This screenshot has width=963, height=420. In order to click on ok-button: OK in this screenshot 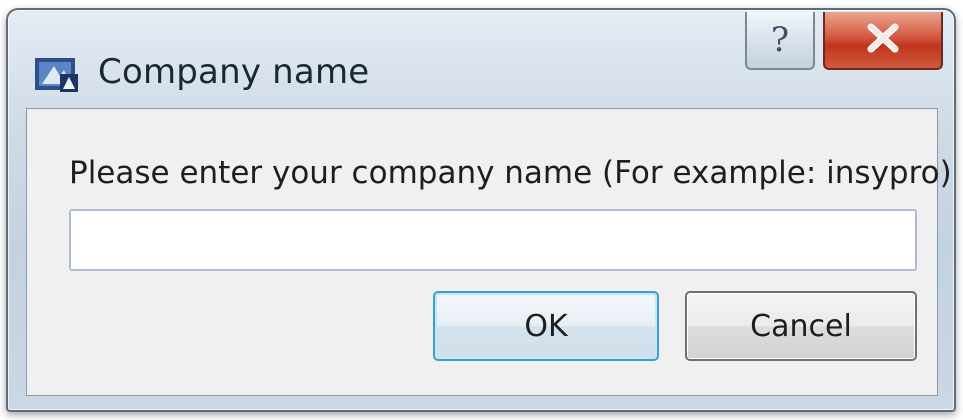, I will do `click(546, 326)`.